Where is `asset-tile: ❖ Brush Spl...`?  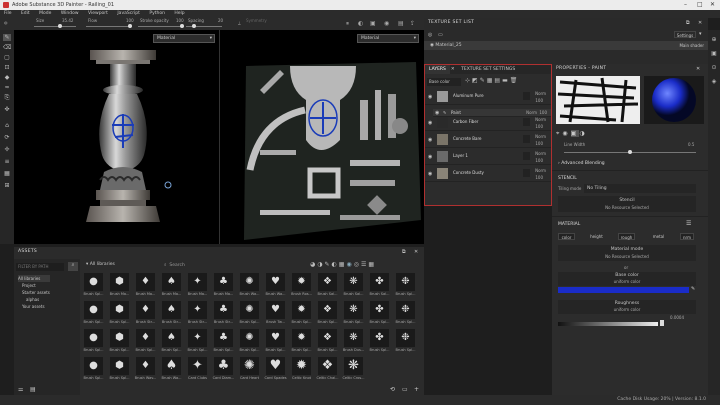
asset-tile: ❖ Brush Spl... is located at coordinates (327, 341).